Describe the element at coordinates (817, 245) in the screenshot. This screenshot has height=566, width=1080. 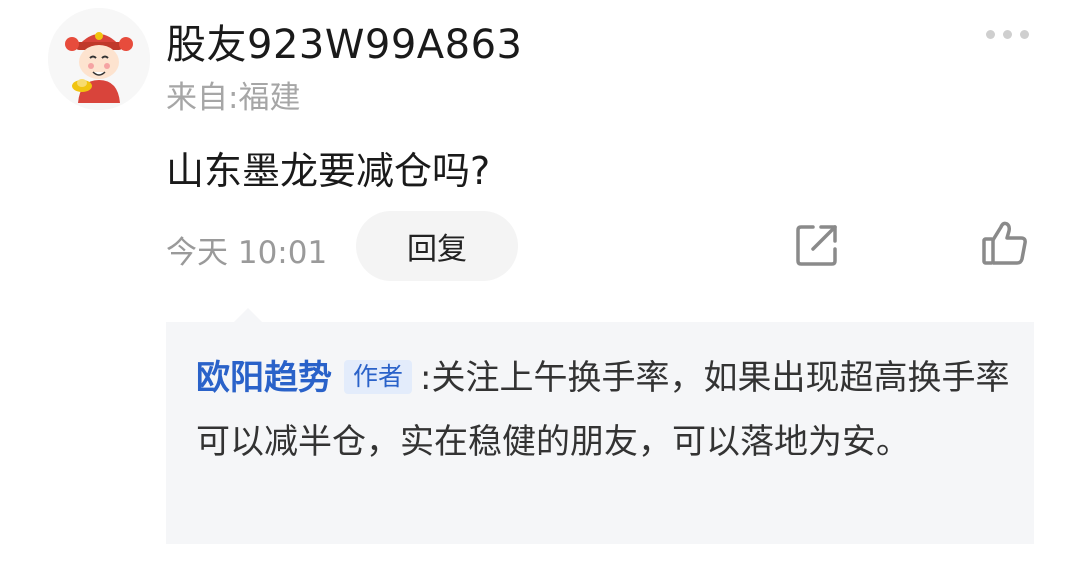
I see `share-icon` at that location.